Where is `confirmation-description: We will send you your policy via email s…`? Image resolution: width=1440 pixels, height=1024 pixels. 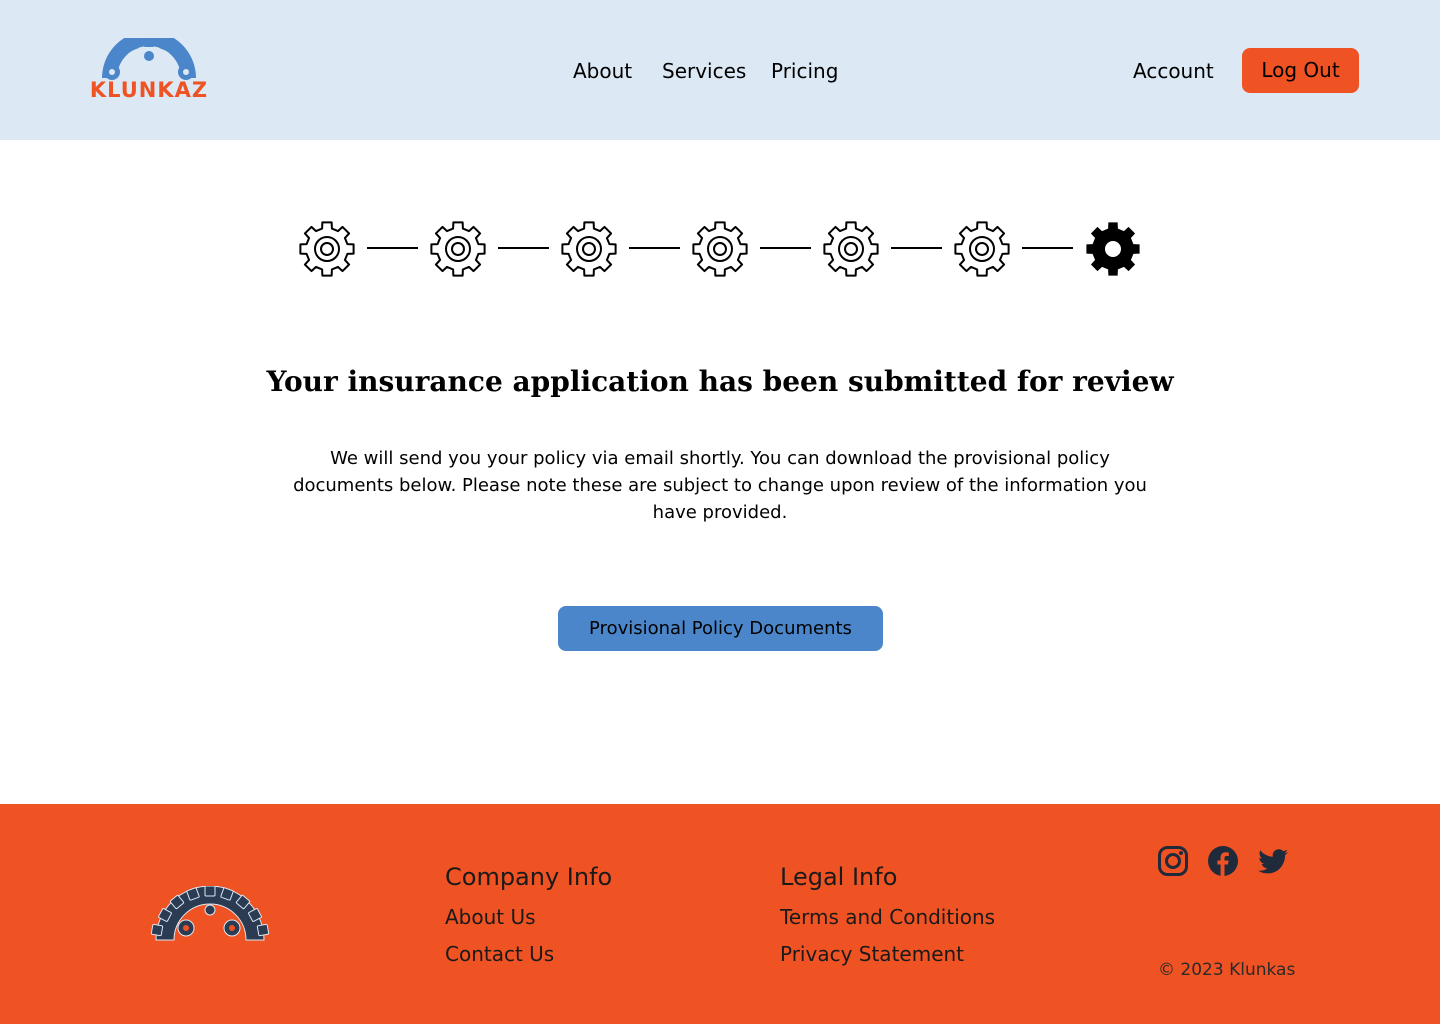
confirmation-description: We will send you your policy via email s… is located at coordinates (720, 485).